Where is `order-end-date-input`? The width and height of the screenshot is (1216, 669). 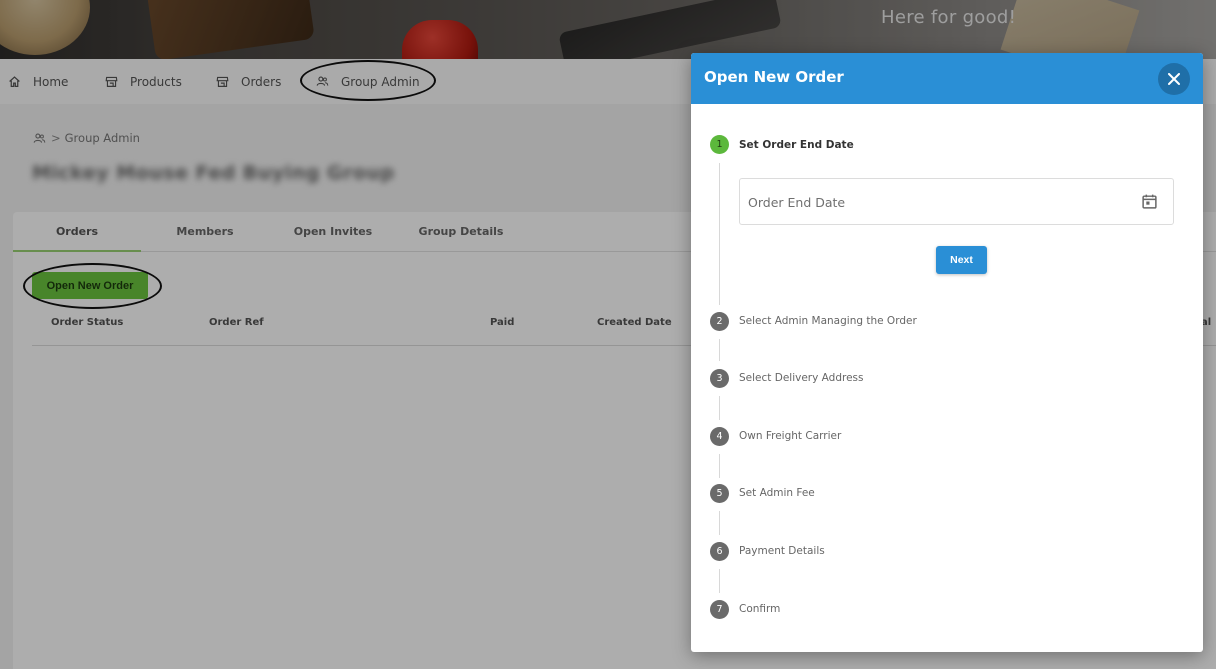
order-end-date-input is located at coordinates (938, 202).